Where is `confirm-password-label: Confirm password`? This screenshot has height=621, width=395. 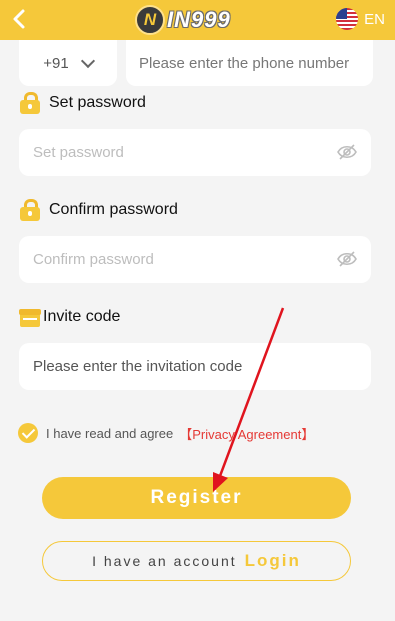
confirm-password-label: Confirm password is located at coordinates (98, 210).